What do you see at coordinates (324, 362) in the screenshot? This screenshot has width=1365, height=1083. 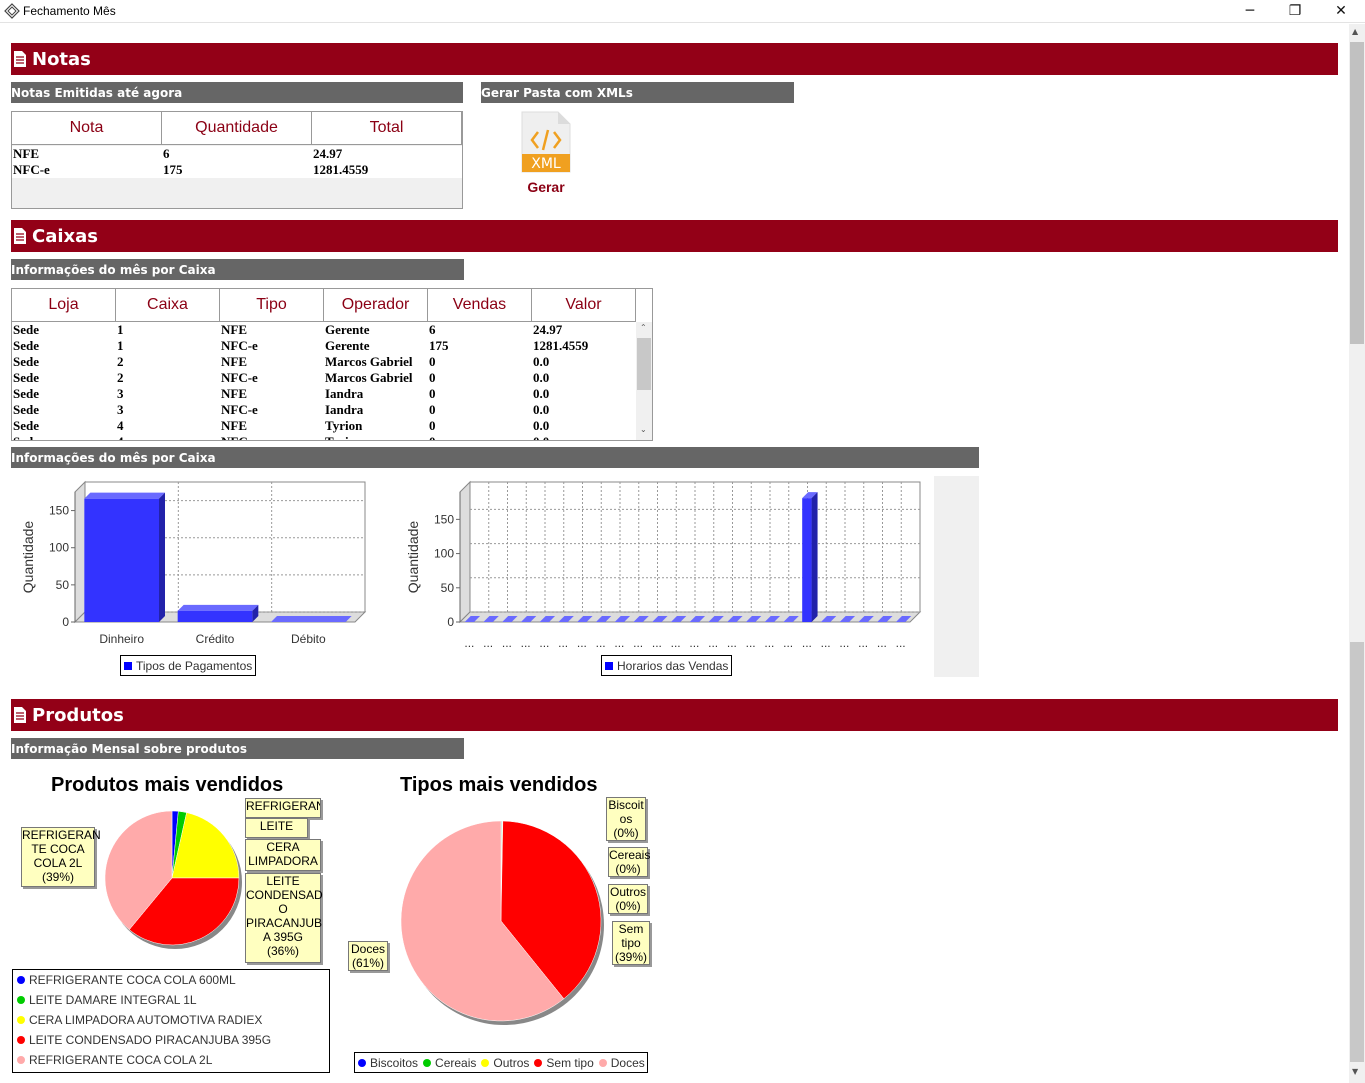 I see `table-row: Sede 2 NFE Marcos Gabriel 0 0.0` at bounding box center [324, 362].